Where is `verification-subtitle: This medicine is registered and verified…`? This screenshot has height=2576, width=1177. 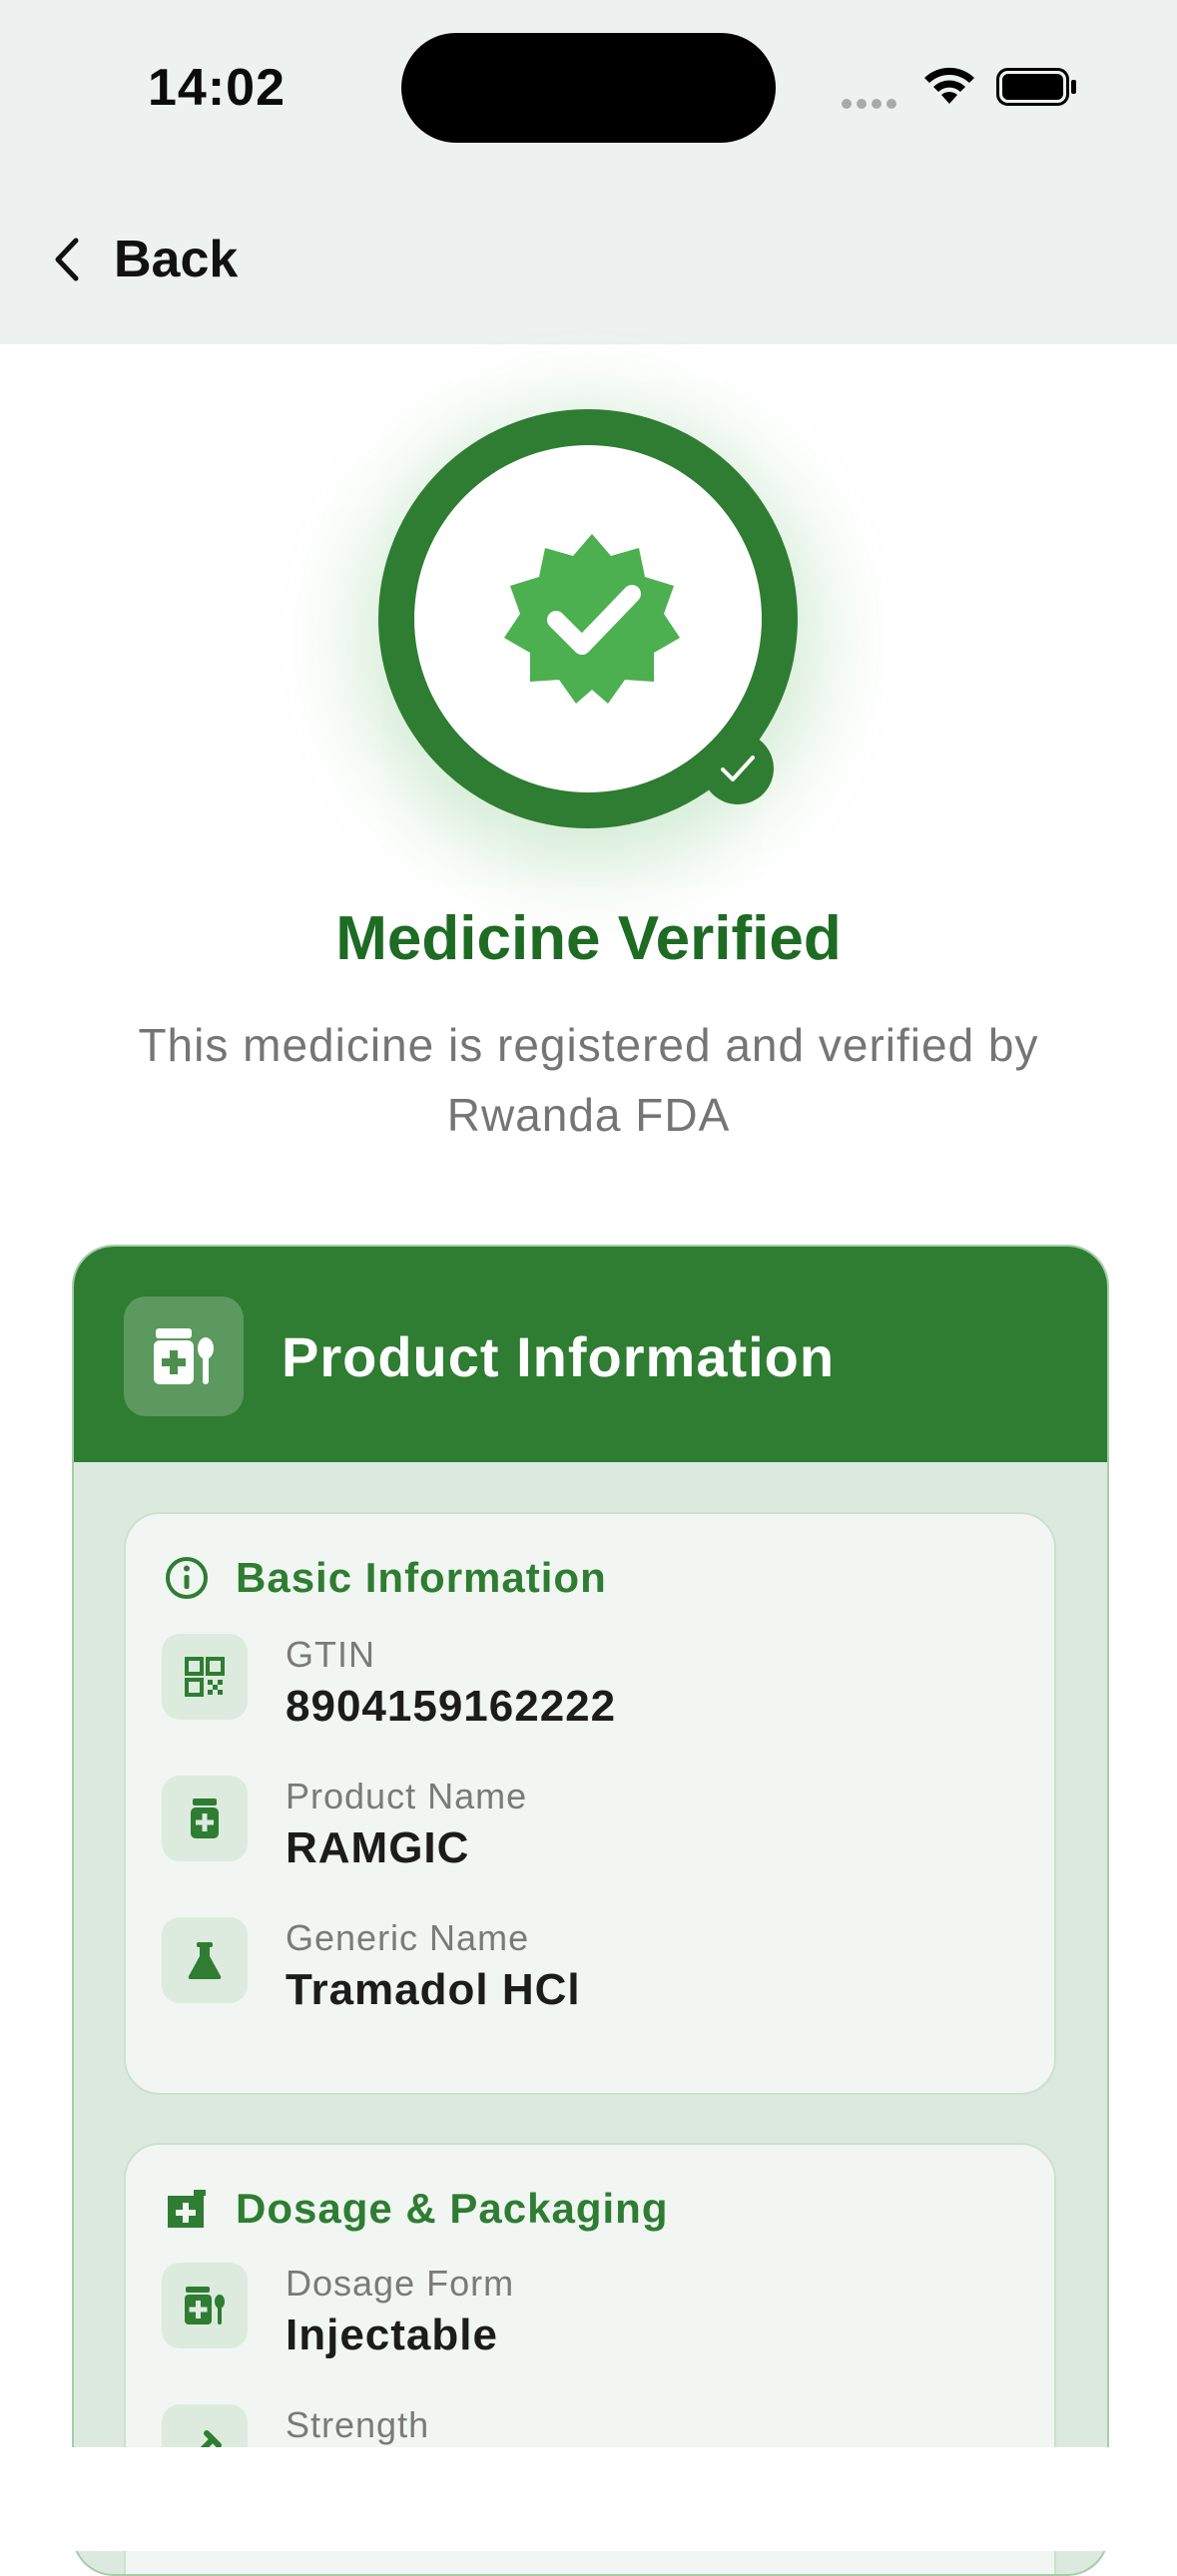 verification-subtitle: This medicine is registered and verified… is located at coordinates (588, 1080).